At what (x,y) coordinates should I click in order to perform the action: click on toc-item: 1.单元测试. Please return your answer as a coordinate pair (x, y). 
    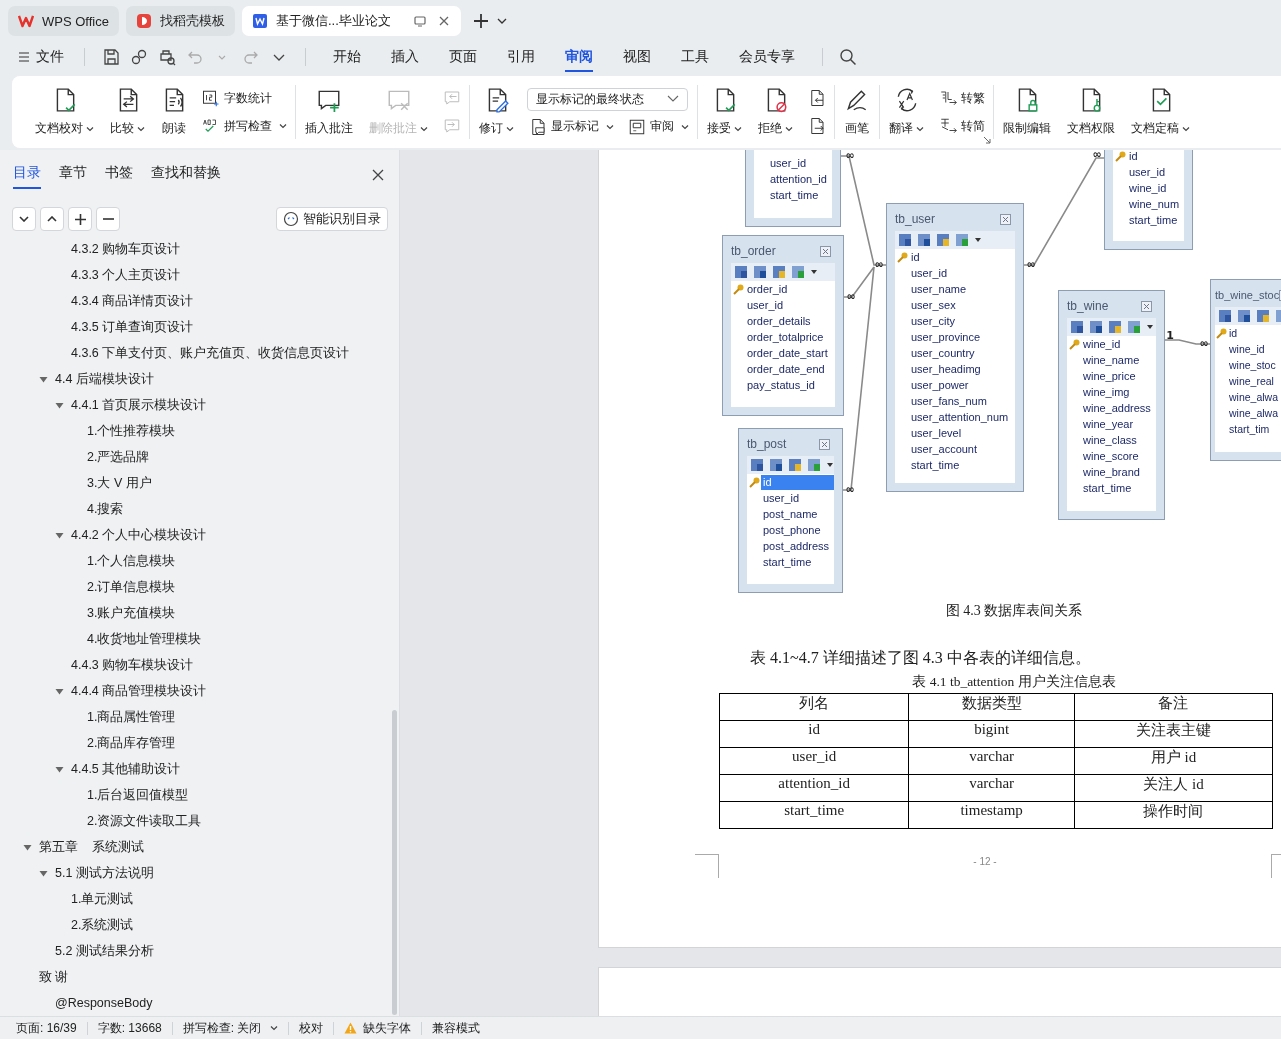
    Looking at the image, I should click on (199, 899).